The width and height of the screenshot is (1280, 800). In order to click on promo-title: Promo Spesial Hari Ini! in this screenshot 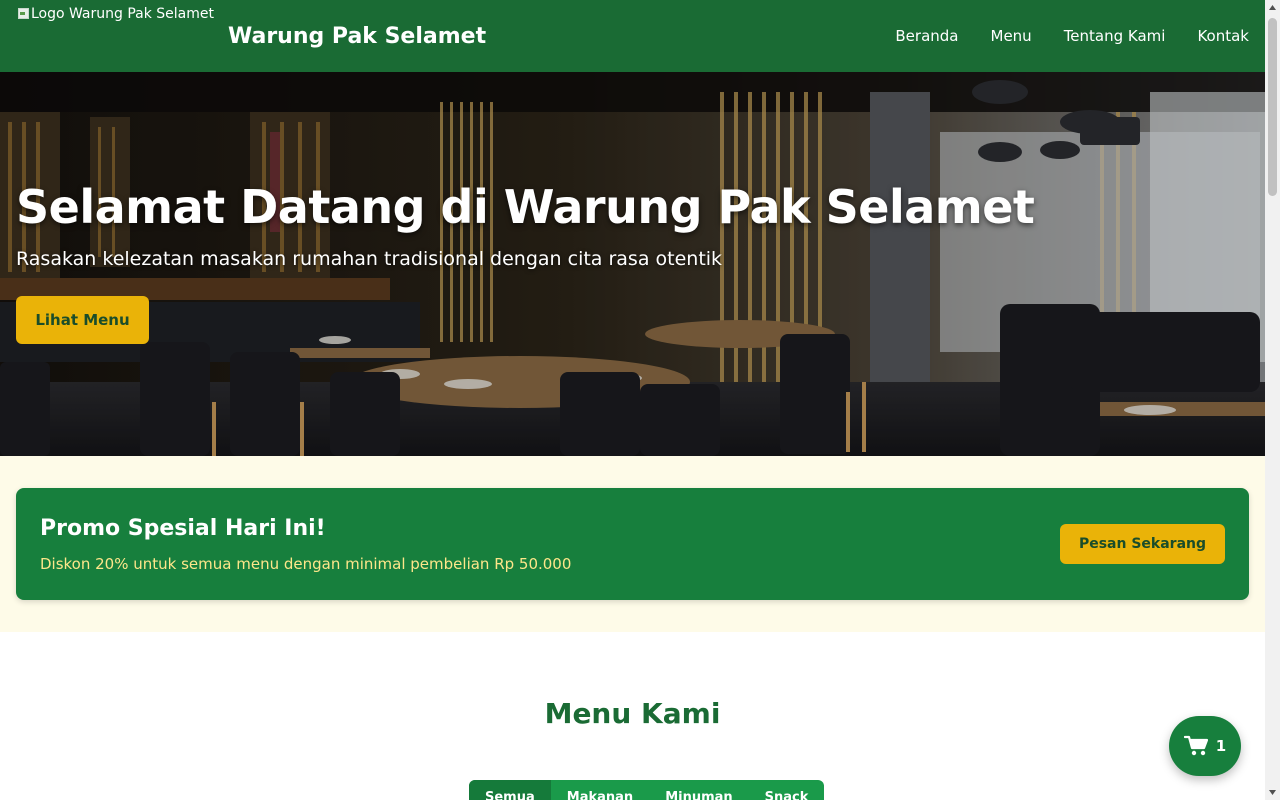, I will do `click(183, 528)`.